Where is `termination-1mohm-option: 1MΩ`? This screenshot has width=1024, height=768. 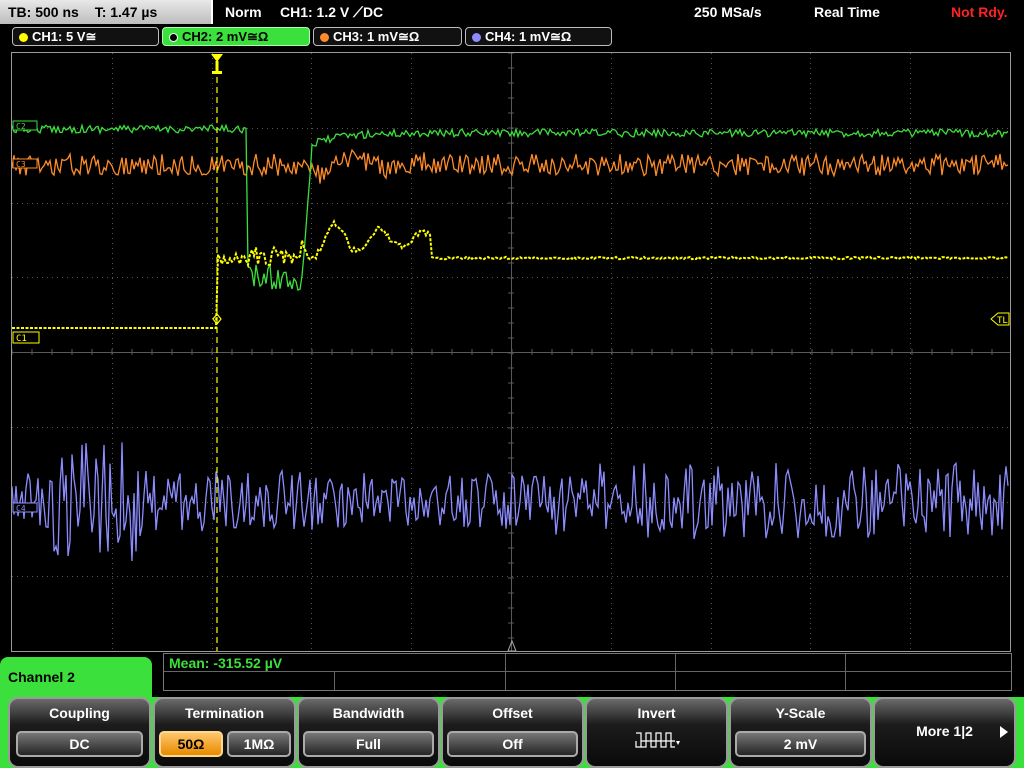 termination-1mohm-option: 1MΩ is located at coordinates (259, 744).